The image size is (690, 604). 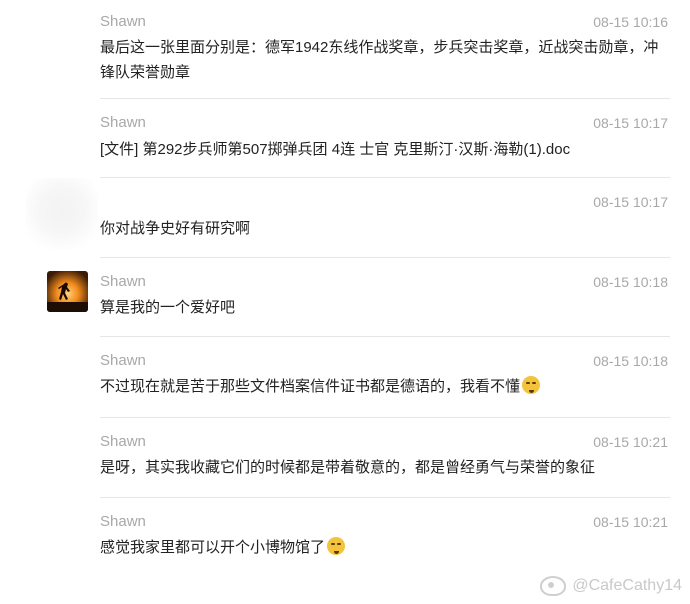 I want to click on message-text: 不过现在就是苦于那些文件档案信件证书都是德语的，我看不懂, so click(x=310, y=386).